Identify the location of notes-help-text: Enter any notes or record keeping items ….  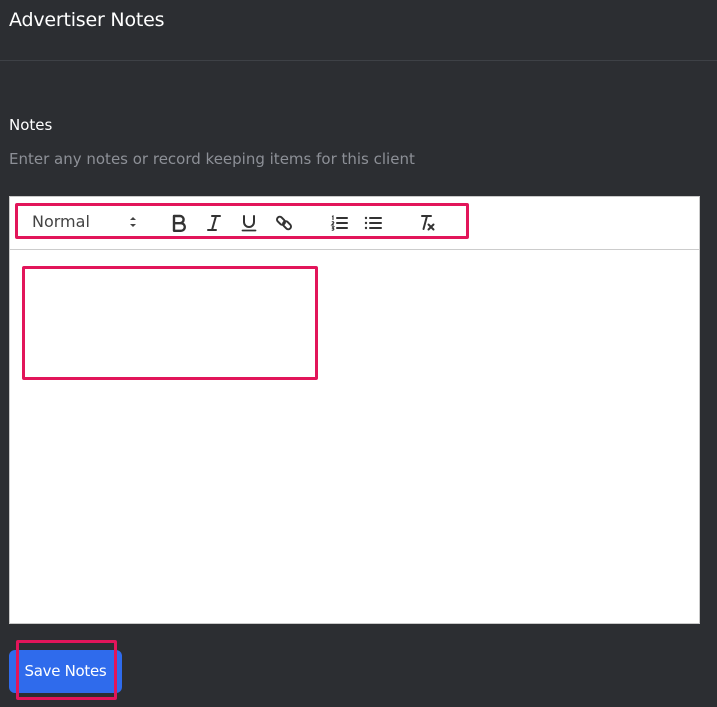
(212, 159).